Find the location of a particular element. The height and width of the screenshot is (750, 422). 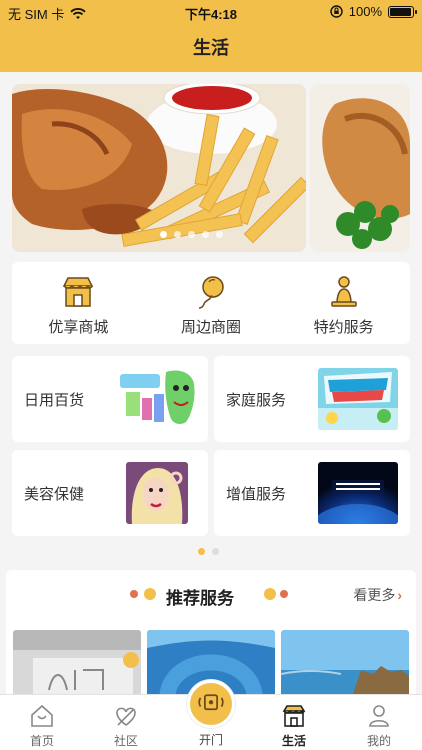

life-icon is located at coordinates (294, 716).